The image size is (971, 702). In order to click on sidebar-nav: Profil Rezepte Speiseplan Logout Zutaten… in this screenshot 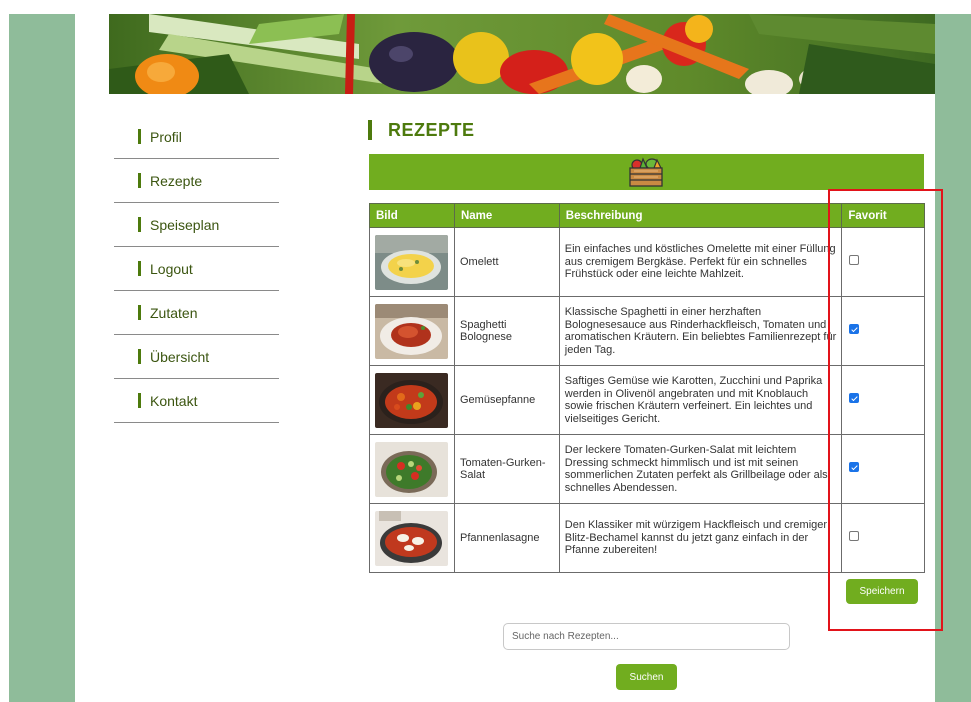, I will do `click(196, 269)`.